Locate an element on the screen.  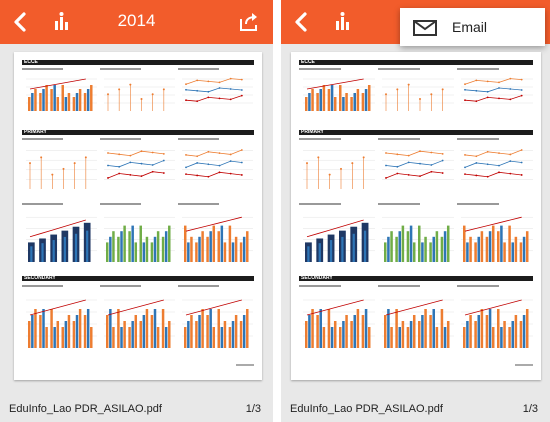
share-menu: Email is located at coordinates (472, 27).